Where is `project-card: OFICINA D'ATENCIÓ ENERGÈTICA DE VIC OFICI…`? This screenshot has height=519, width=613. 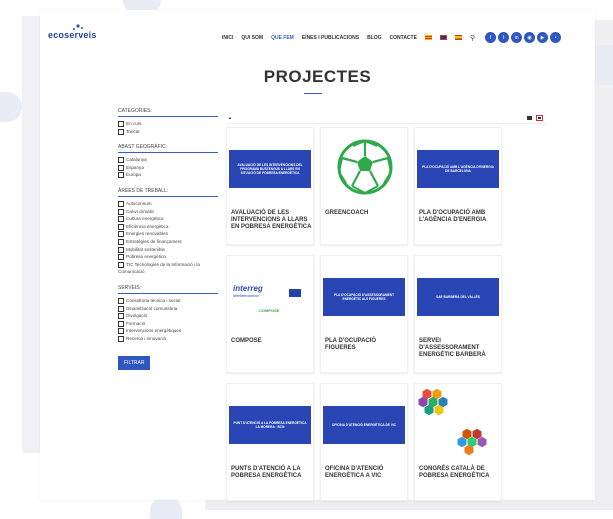 project-card: OFICINA D'ATENCIÓ ENERGÈTICA DE VIC OFICI… is located at coordinates (364, 442).